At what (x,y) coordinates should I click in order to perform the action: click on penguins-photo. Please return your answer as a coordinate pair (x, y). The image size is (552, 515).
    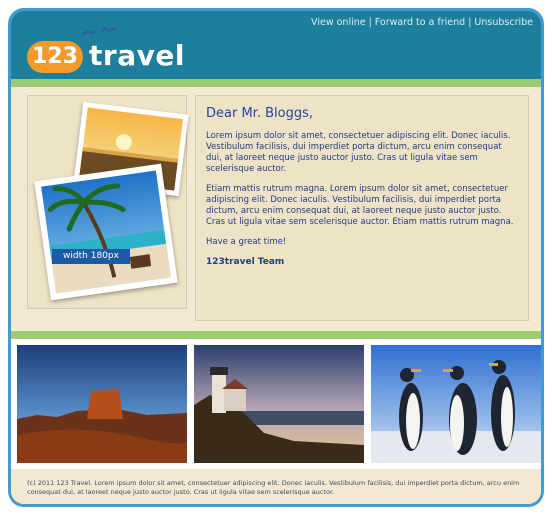
    Looking at the image, I should click on (456, 404).